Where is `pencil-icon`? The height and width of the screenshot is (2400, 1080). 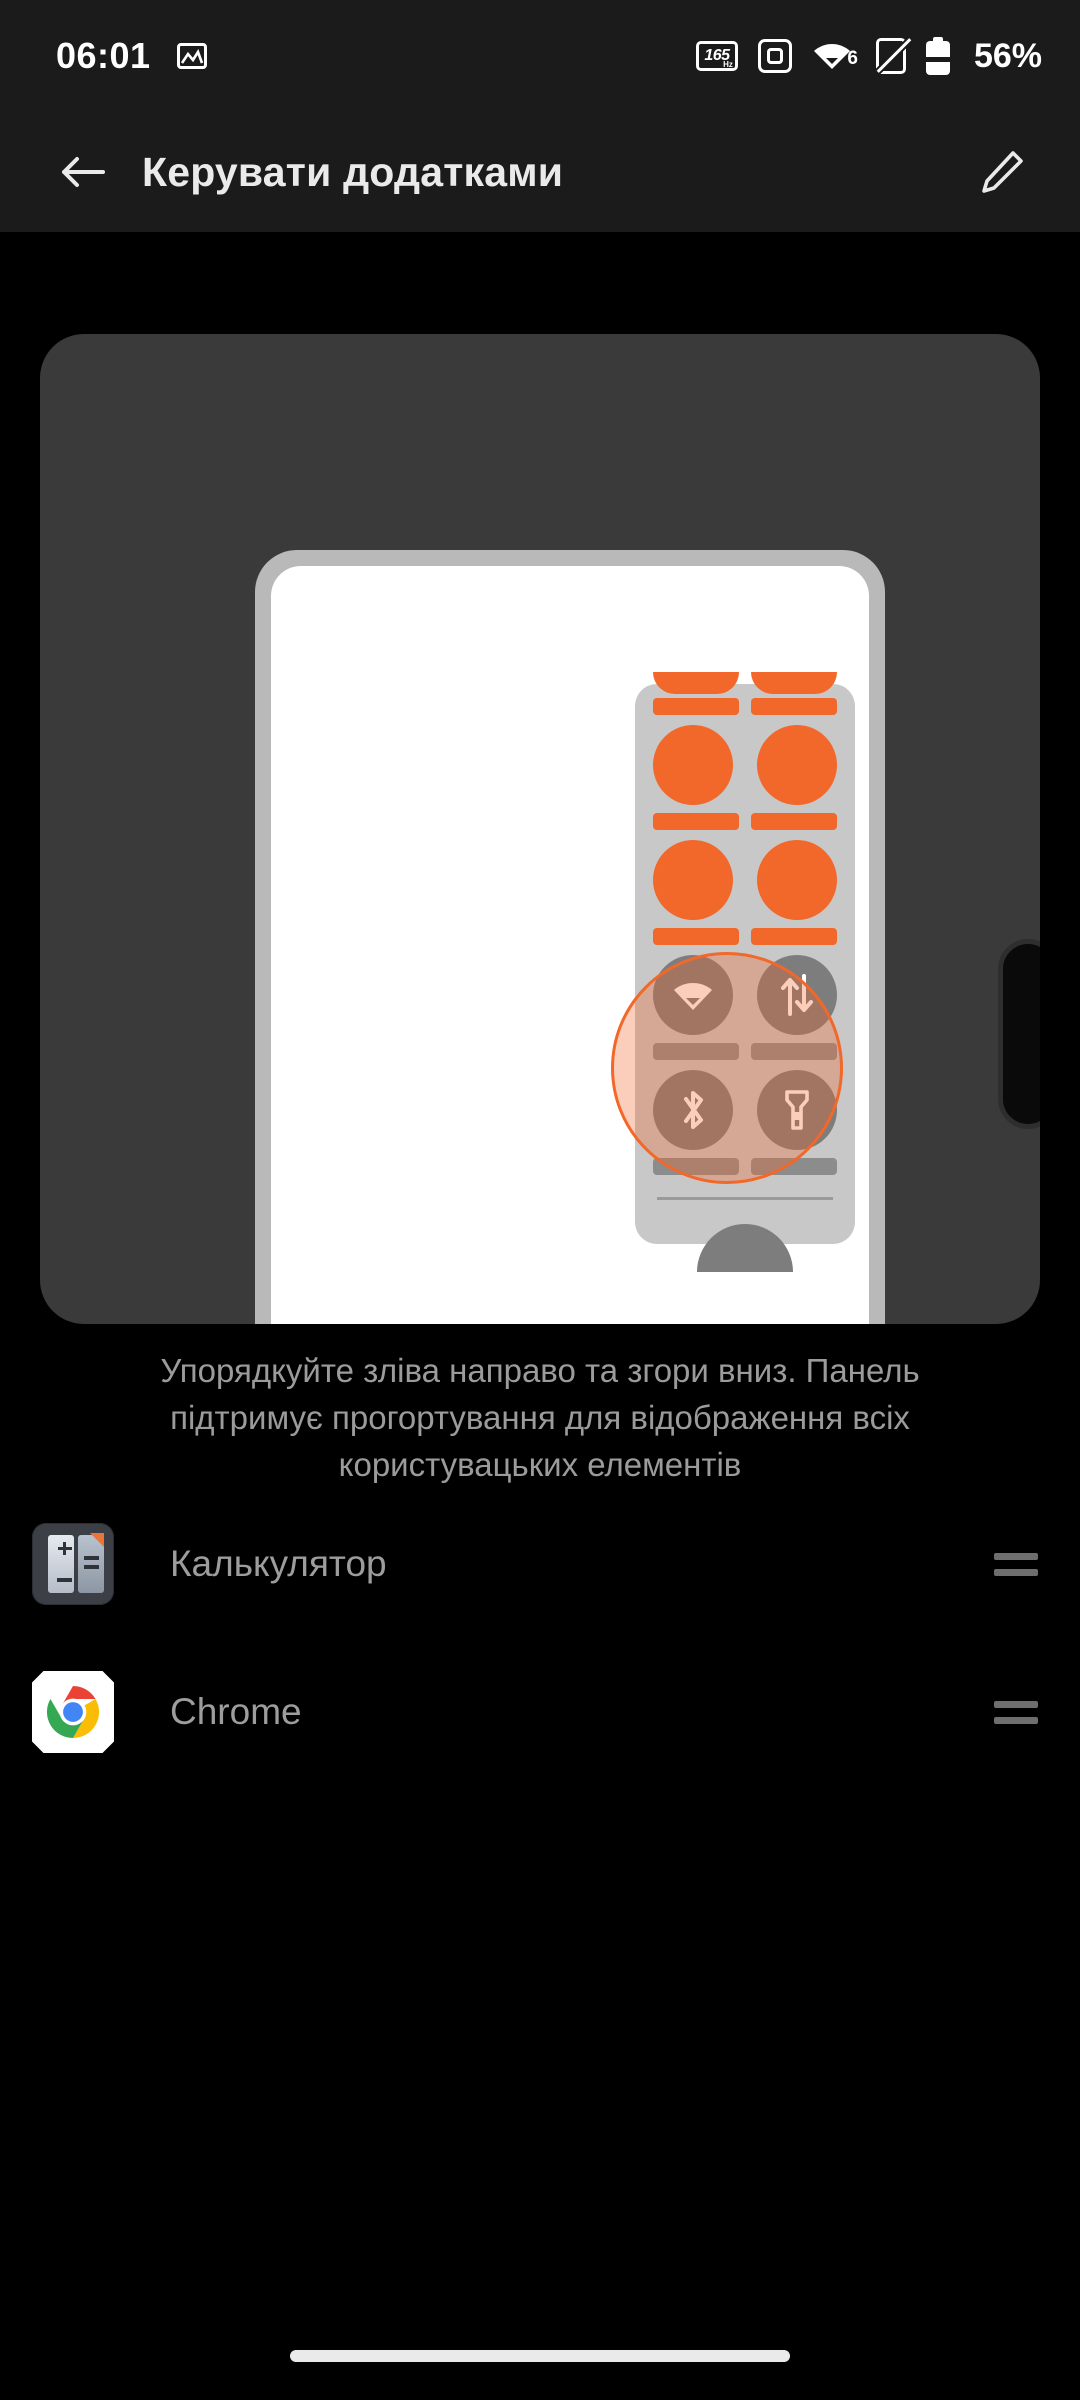 pencil-icon is located at coordinates (1002, 172).